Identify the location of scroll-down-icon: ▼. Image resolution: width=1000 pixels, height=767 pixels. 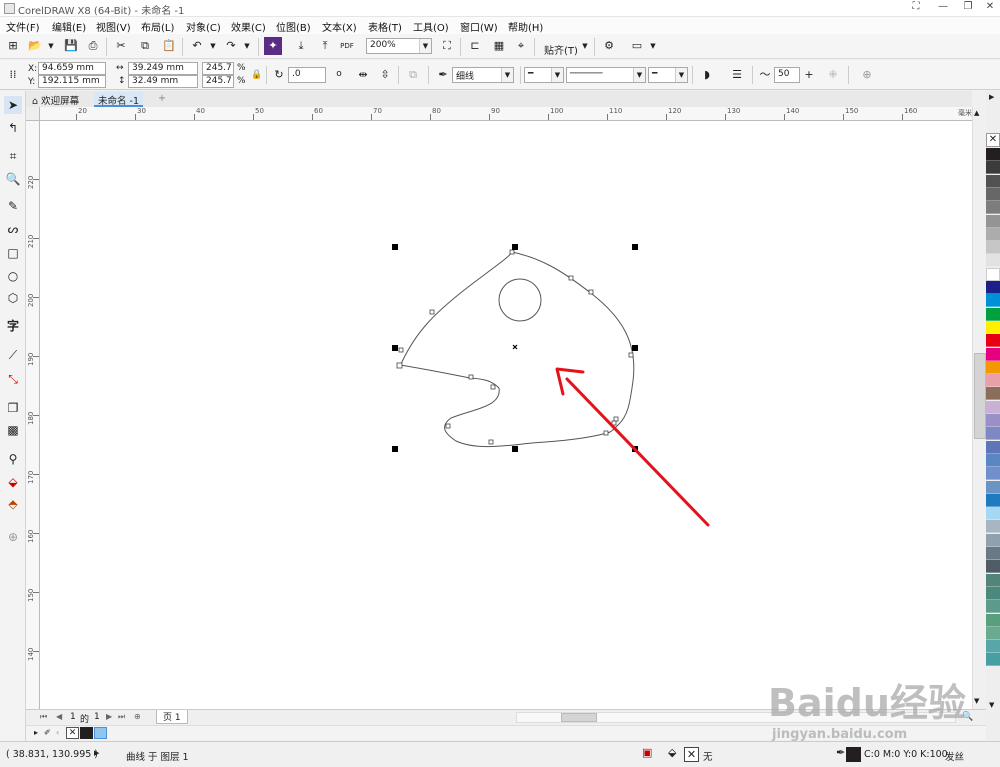
(976, 701).